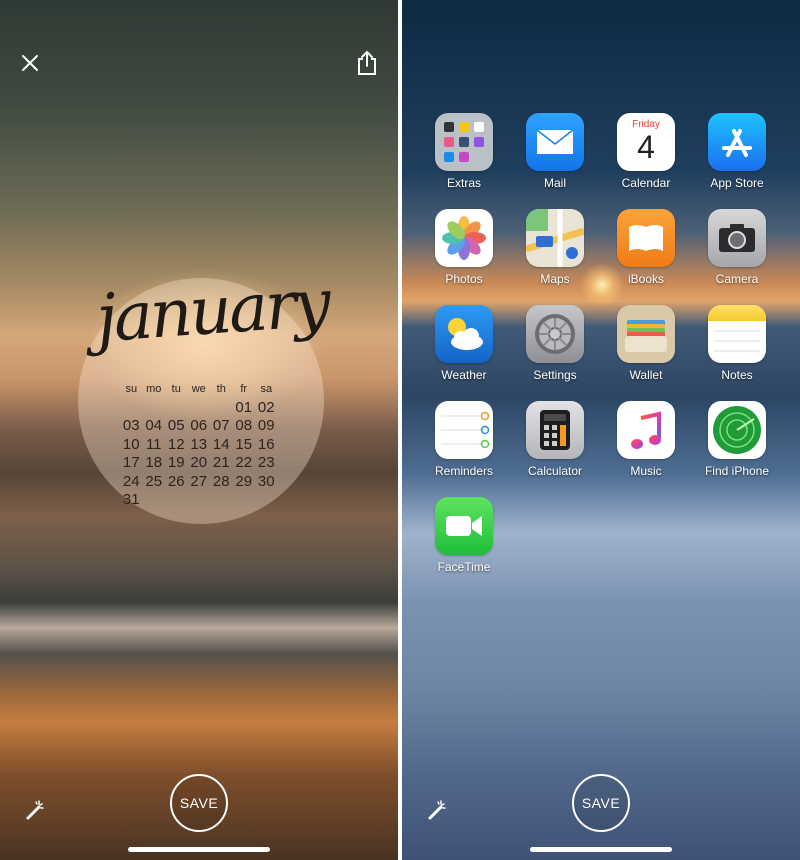  What do you see at coordinates (464, 567) in the screenshot?
I see `app-label: FaceTime` at bounding box center [464, 567].